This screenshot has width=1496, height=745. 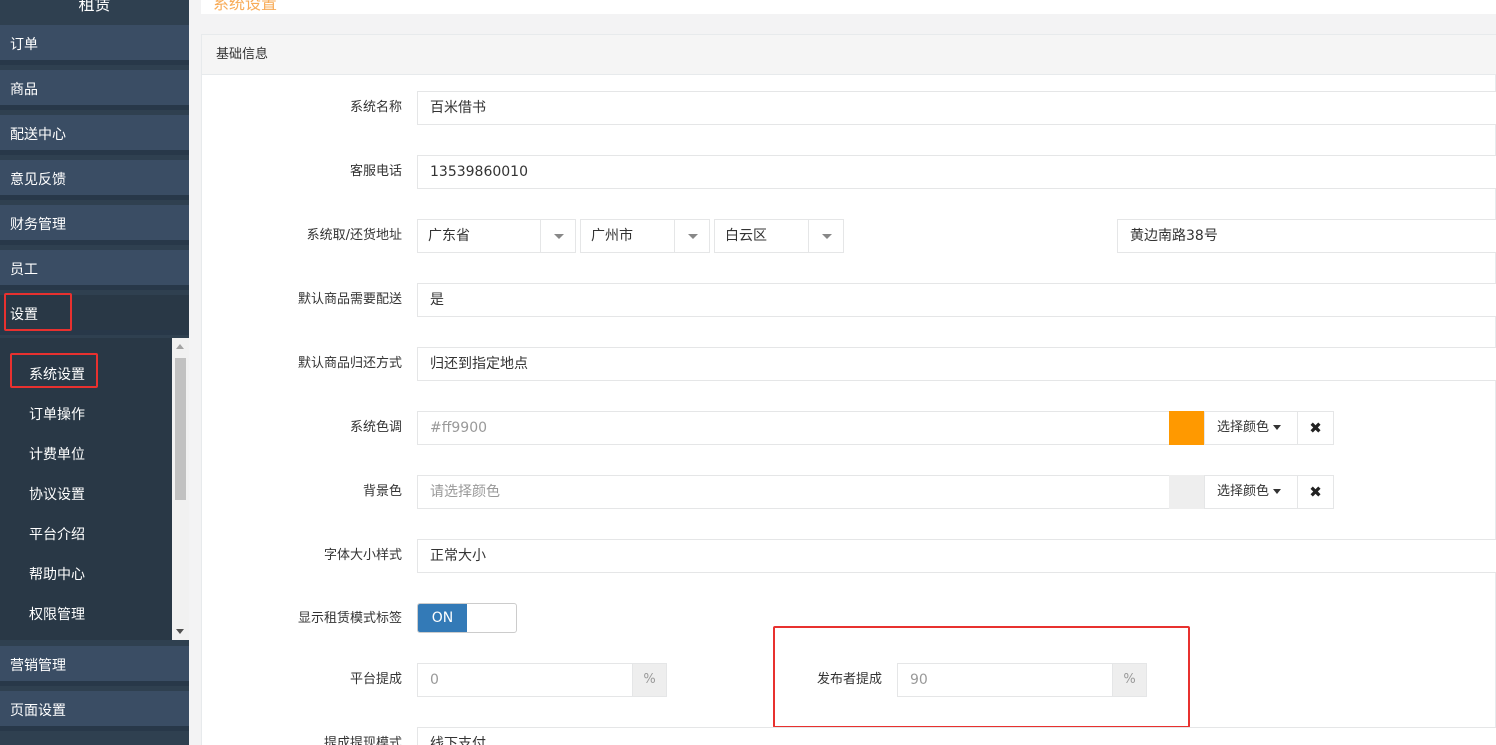 I want to click on address-label: 系统取/还货地址, so click(x=354, y=235).